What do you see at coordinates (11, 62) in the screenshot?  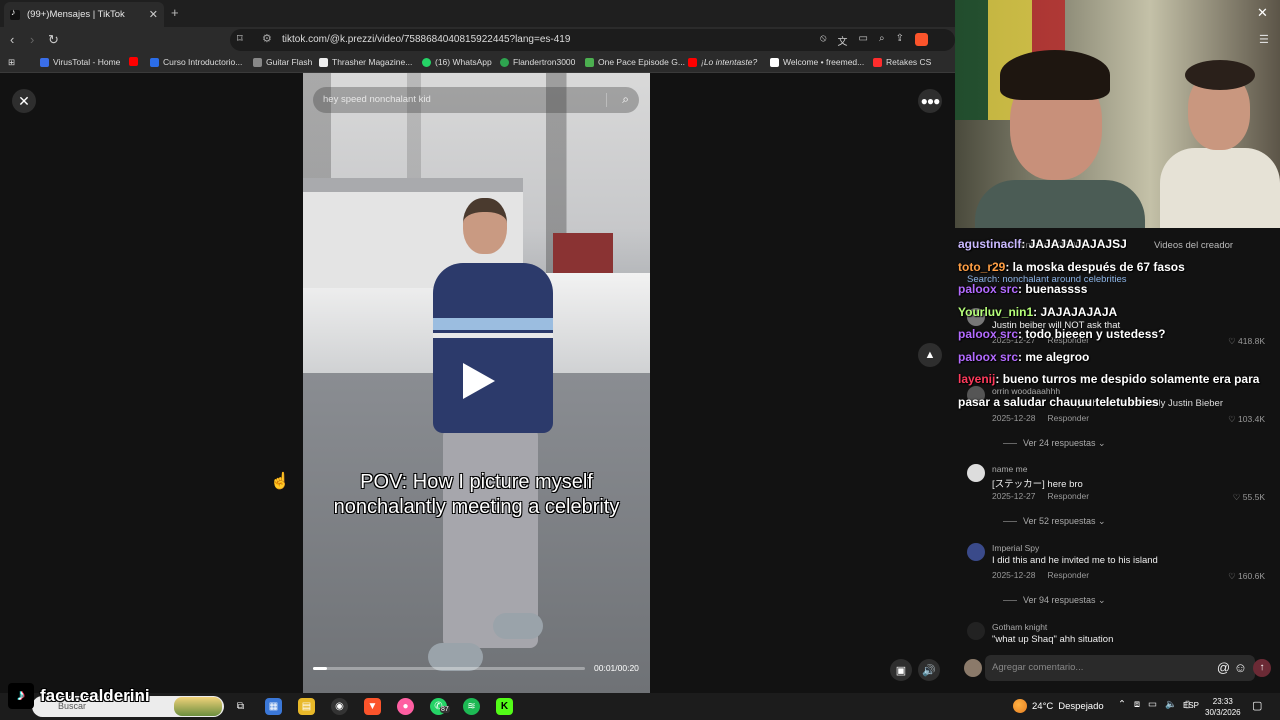 I see `apps-grid-icon: ⊞` at bounding box center [11, 62].